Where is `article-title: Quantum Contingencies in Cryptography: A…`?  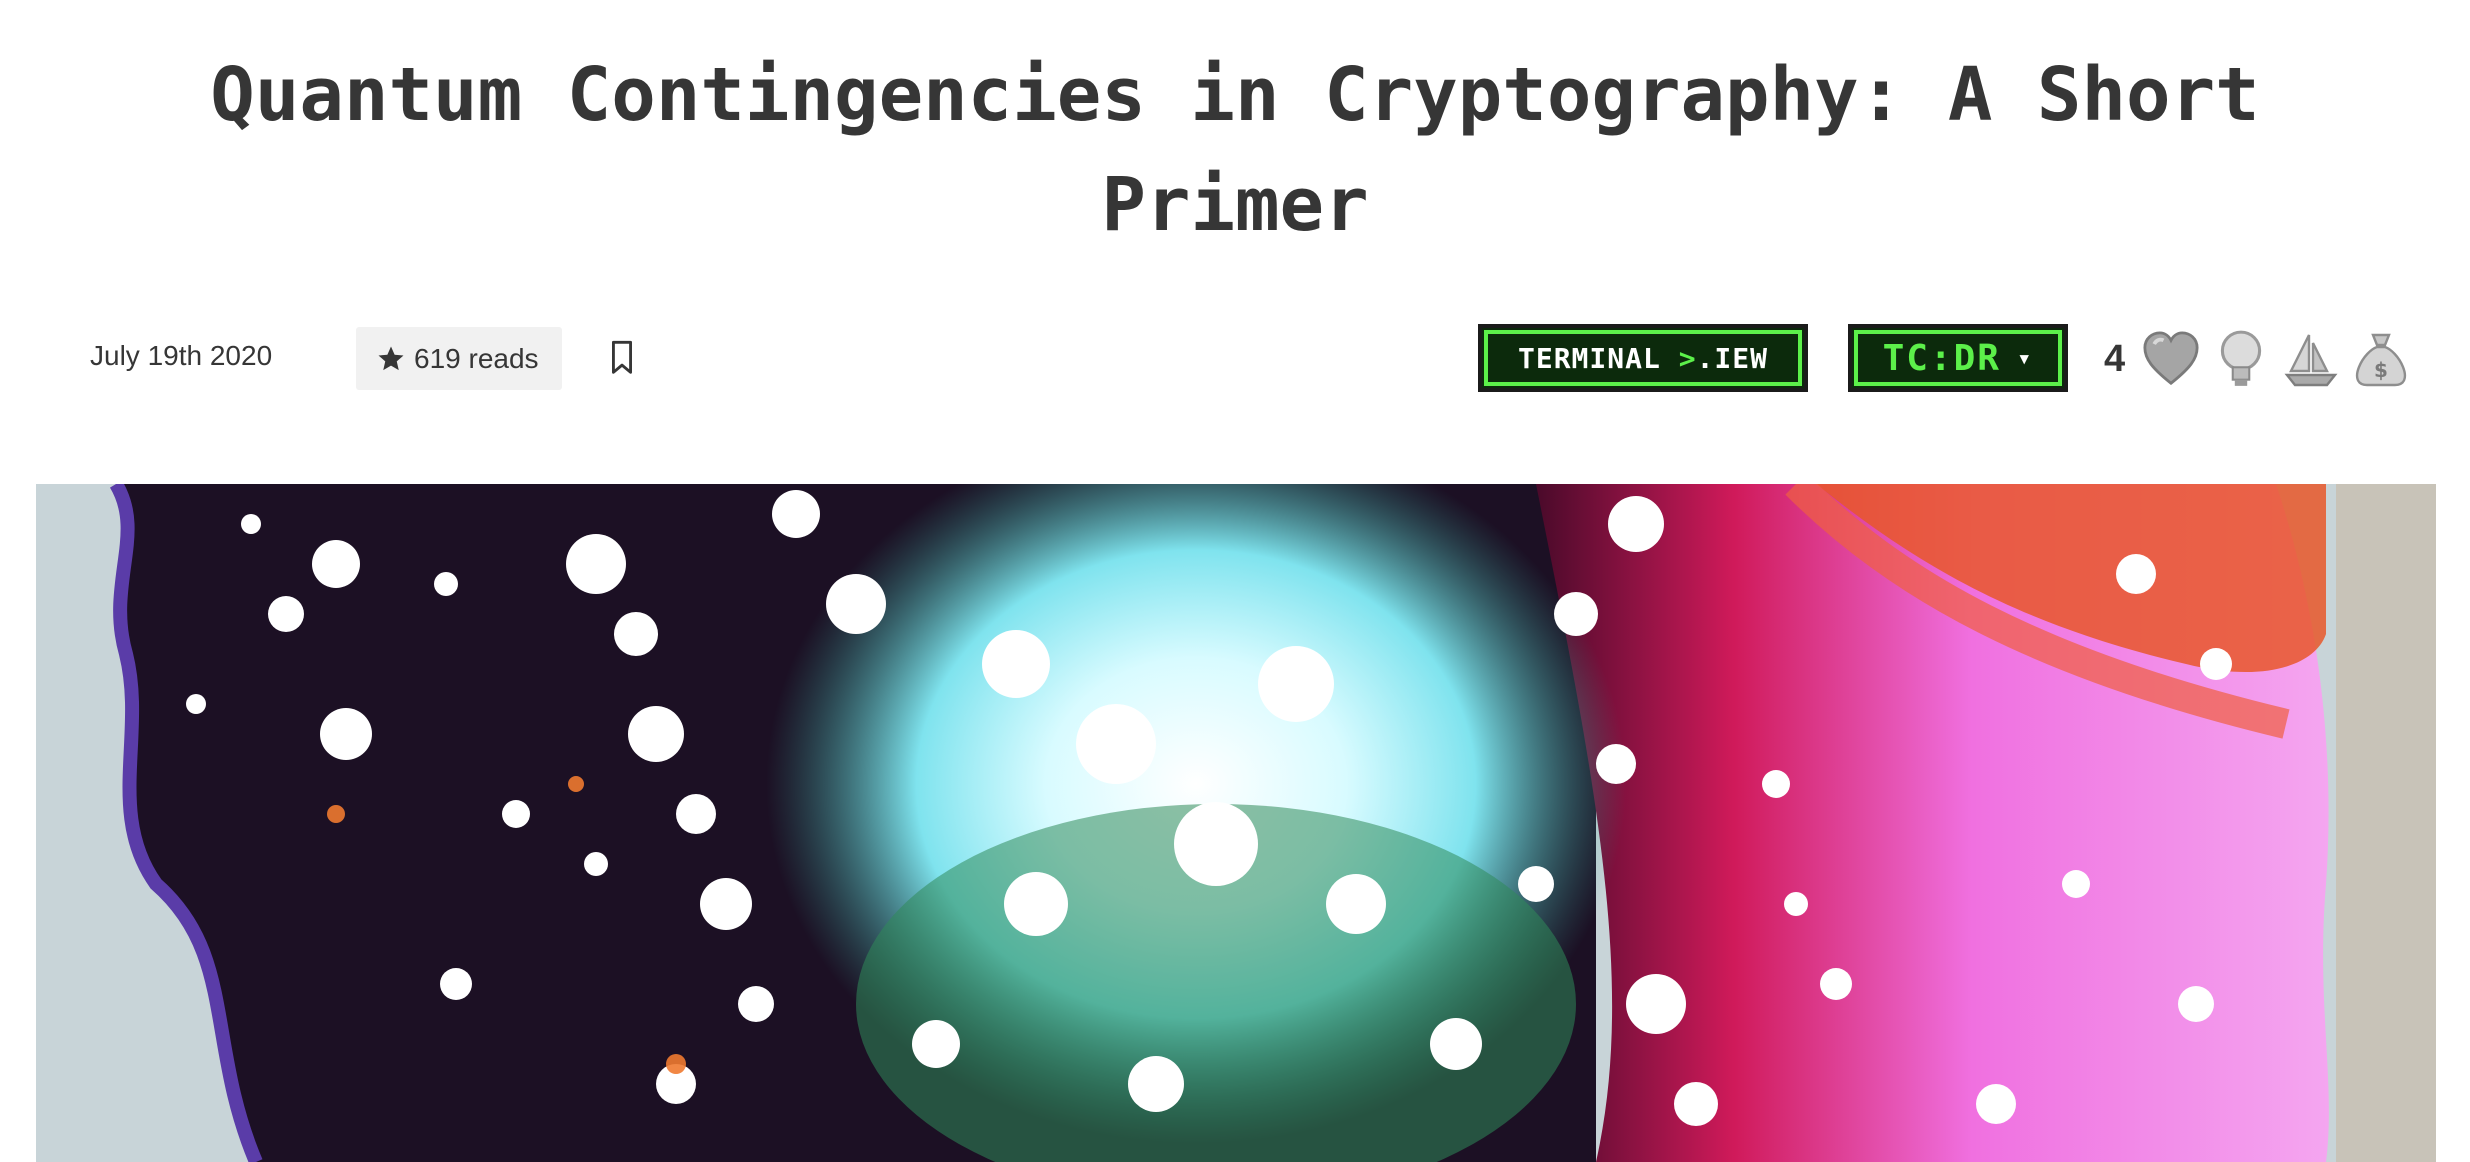
article-title: Quantum Contingencies in Cryptography: A… is located at coordinates (1235, 150).